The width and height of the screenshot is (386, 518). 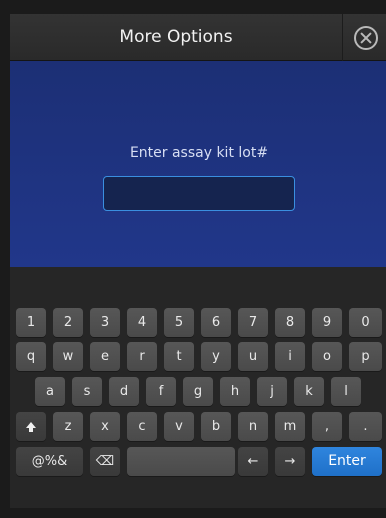 I want to click on key-8: 8, so click(x=290, y=322).